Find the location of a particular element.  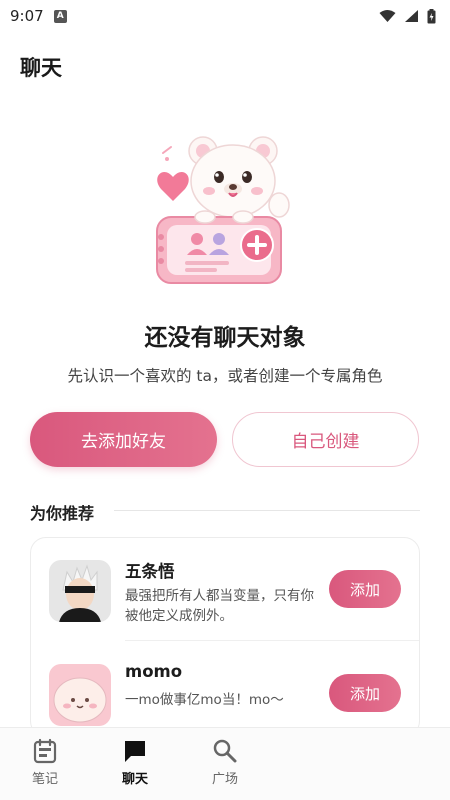

recommend-name: 五条悟 is located at coordinates (150, 571).